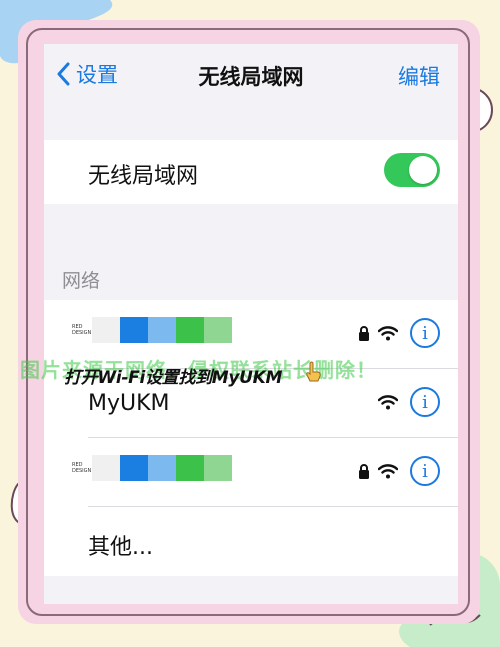 This screenshot has width=500, height=647. Describe the element at coordinates (251, 172) in the screenshot. I see `wifi-toggle-row: 无线局域网` at that location.